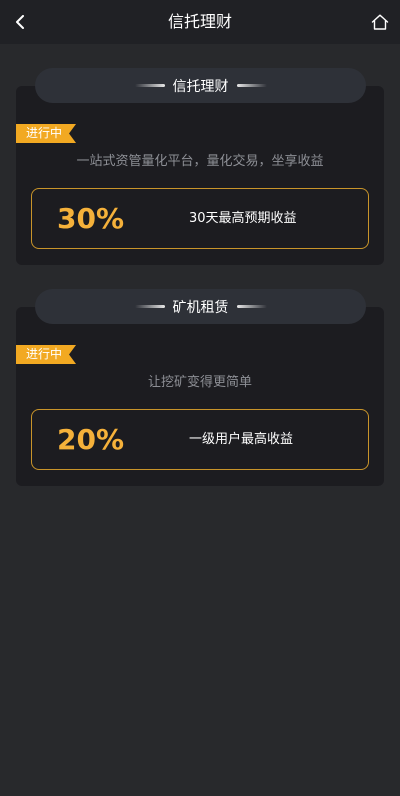 Image resolution: width=400 pixels, height=796 pixels. Describe the element at coordinates (243, 218) in the screenshot. I see `yield-label: 30天最高预期收益` at that location.